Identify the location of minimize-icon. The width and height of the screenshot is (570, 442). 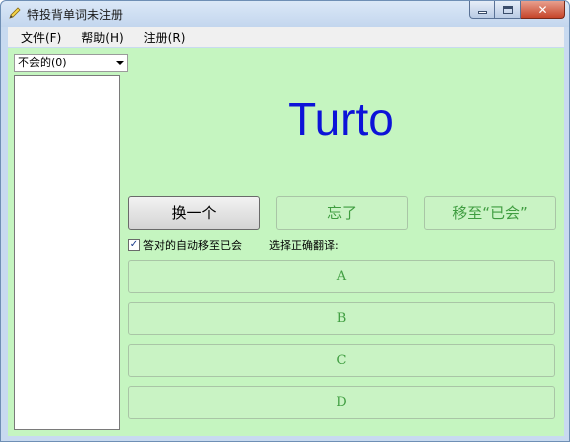
(482, 12).